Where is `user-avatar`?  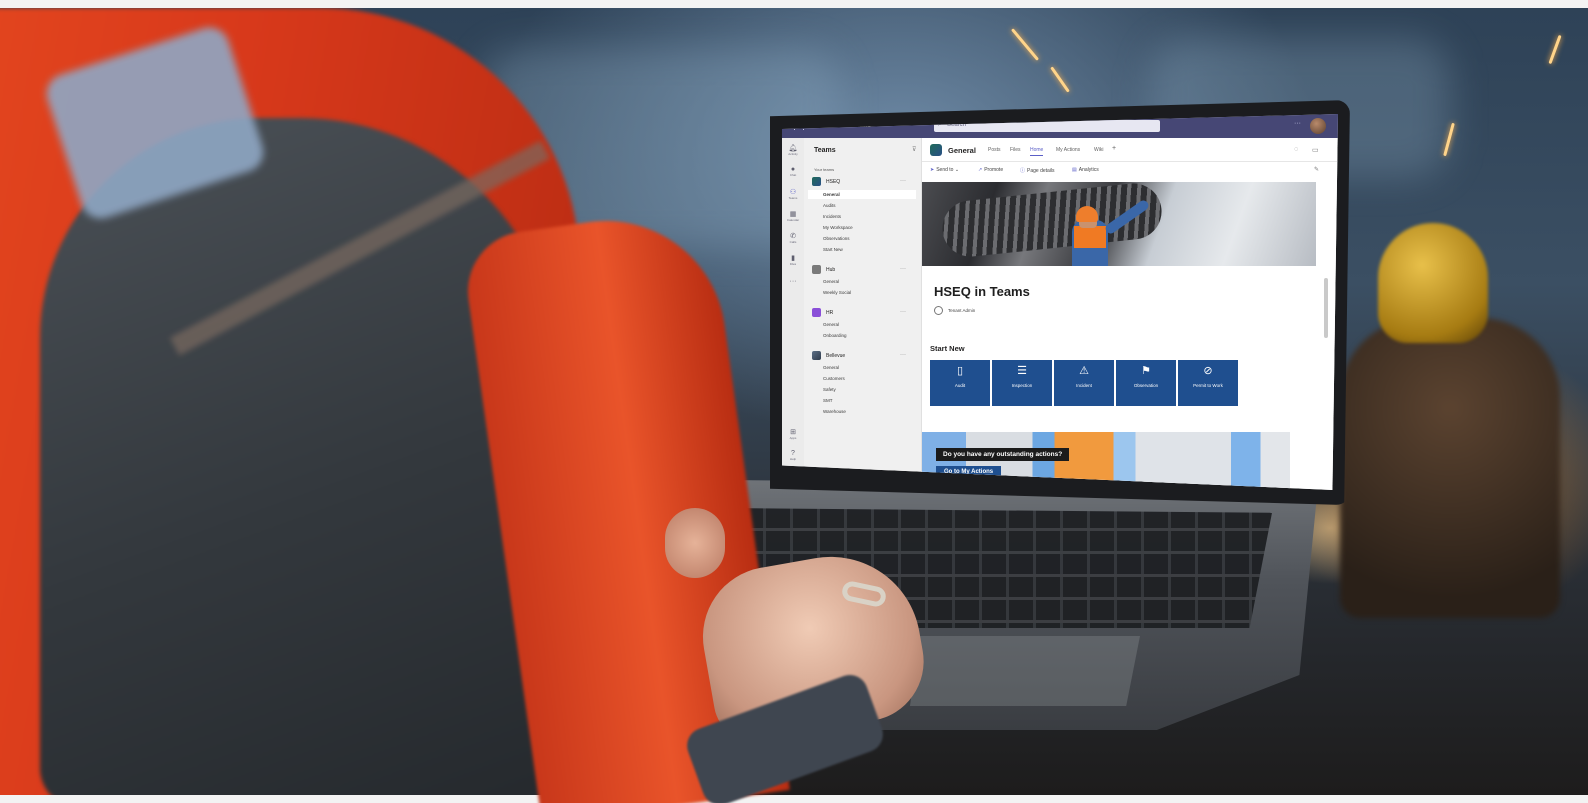
user-avatar is located at coordinates (1318, 126).